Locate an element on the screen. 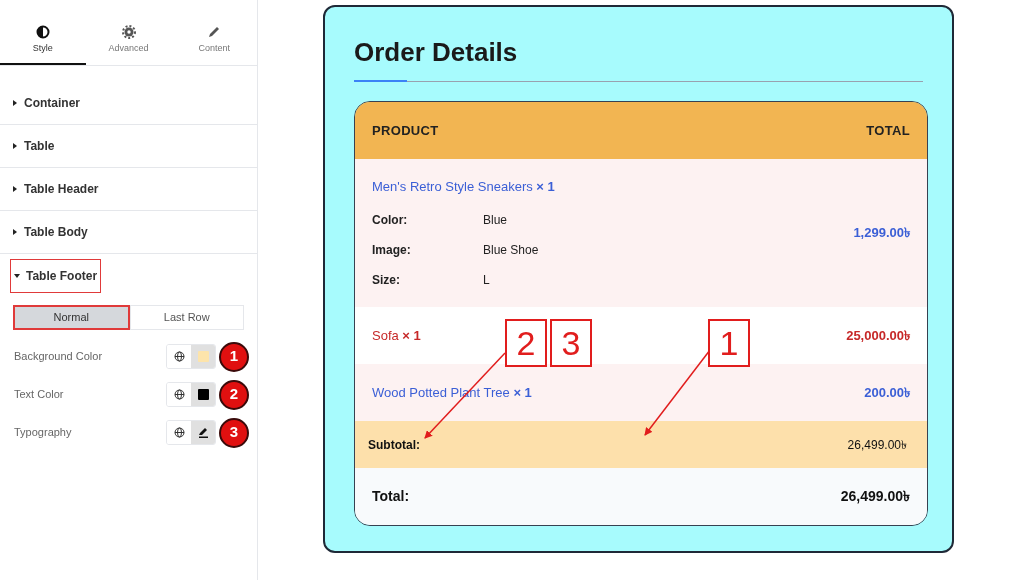 Image resolution: width=1024 pixels, height=580 pixels. panel-tab: Advanced is located at coordinates (128, 41).